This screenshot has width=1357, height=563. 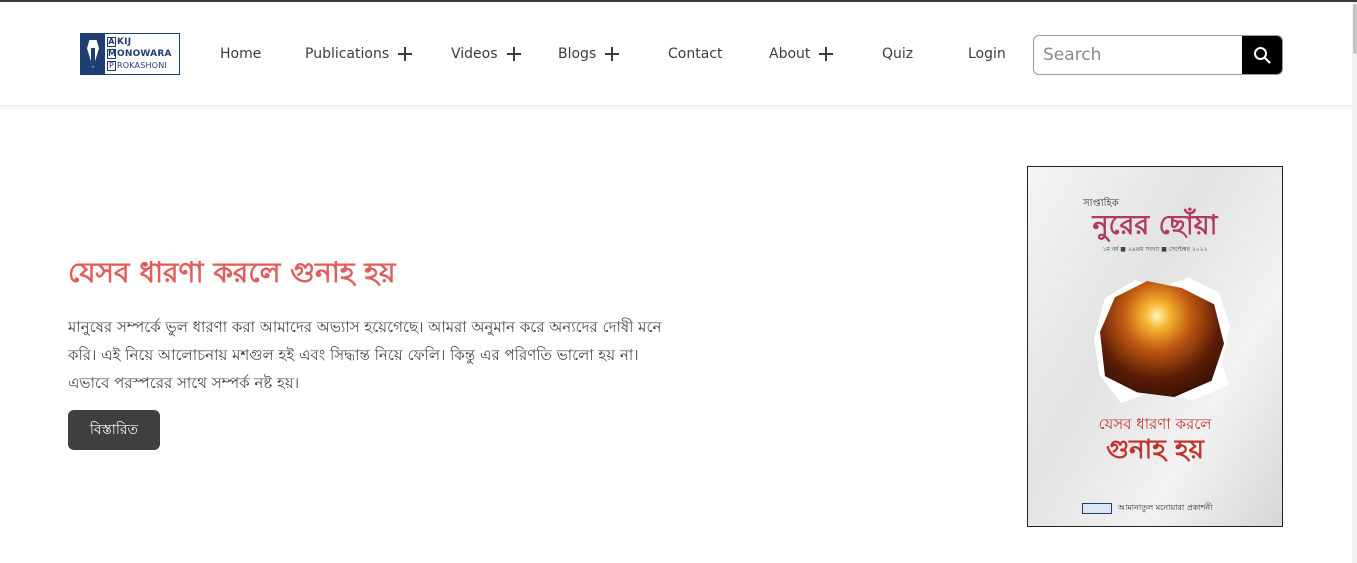 I want to click on nav-about-label: About, so click(x=790, y=54).